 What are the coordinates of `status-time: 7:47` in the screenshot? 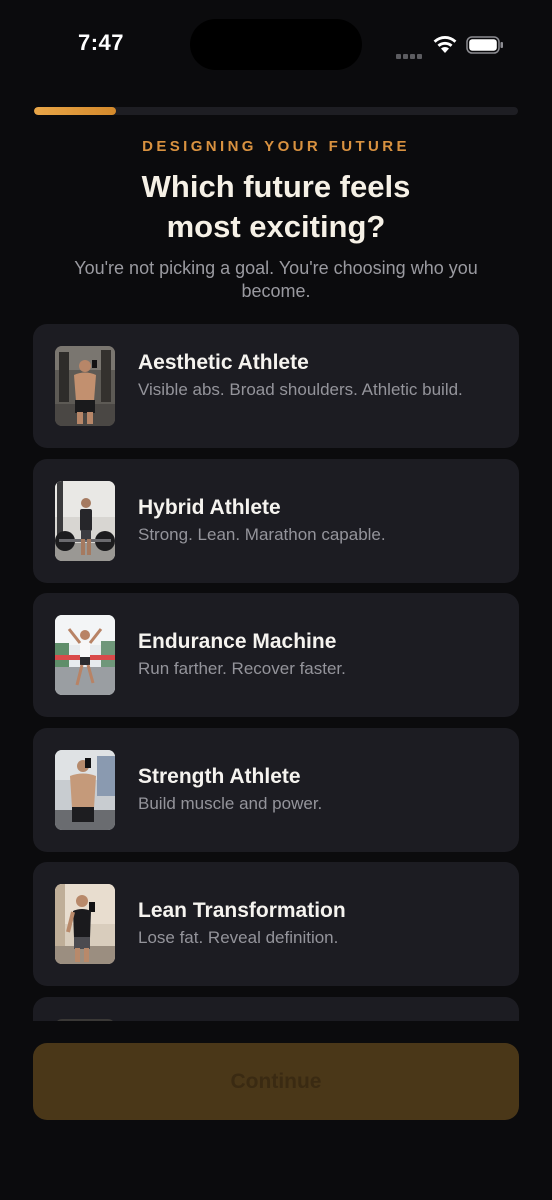 It's located at (101, 42).